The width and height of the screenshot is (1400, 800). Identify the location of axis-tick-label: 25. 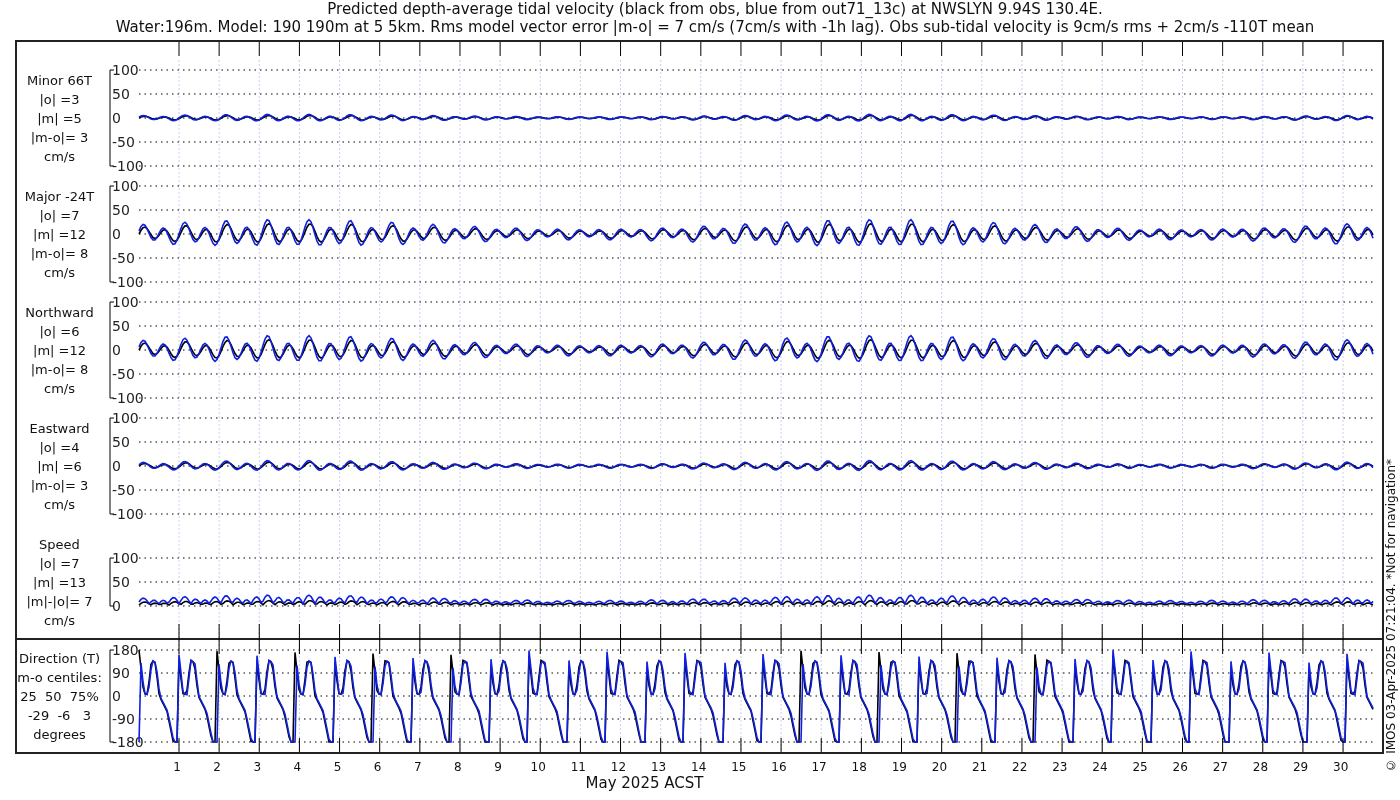
(1140, 767).